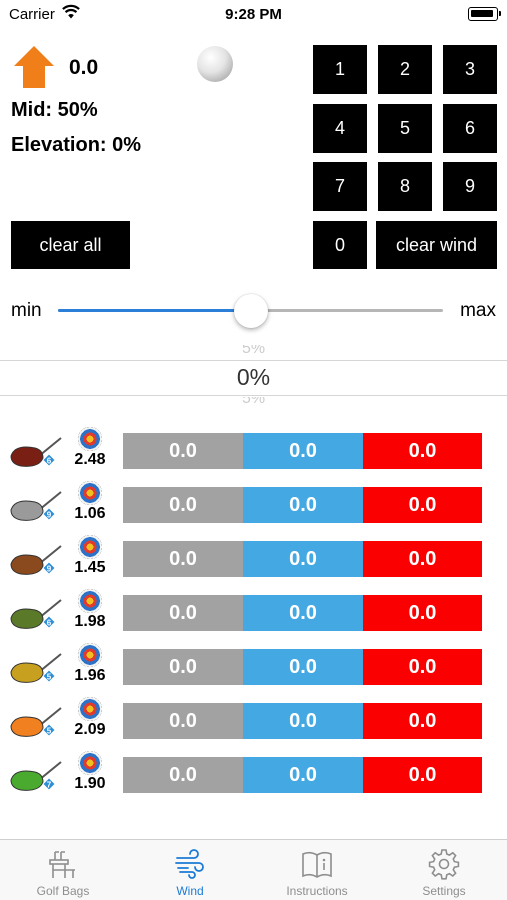 The height and width of the screenshot is (900, 507). I want to click on picker-divider-top, so click(253, 360).